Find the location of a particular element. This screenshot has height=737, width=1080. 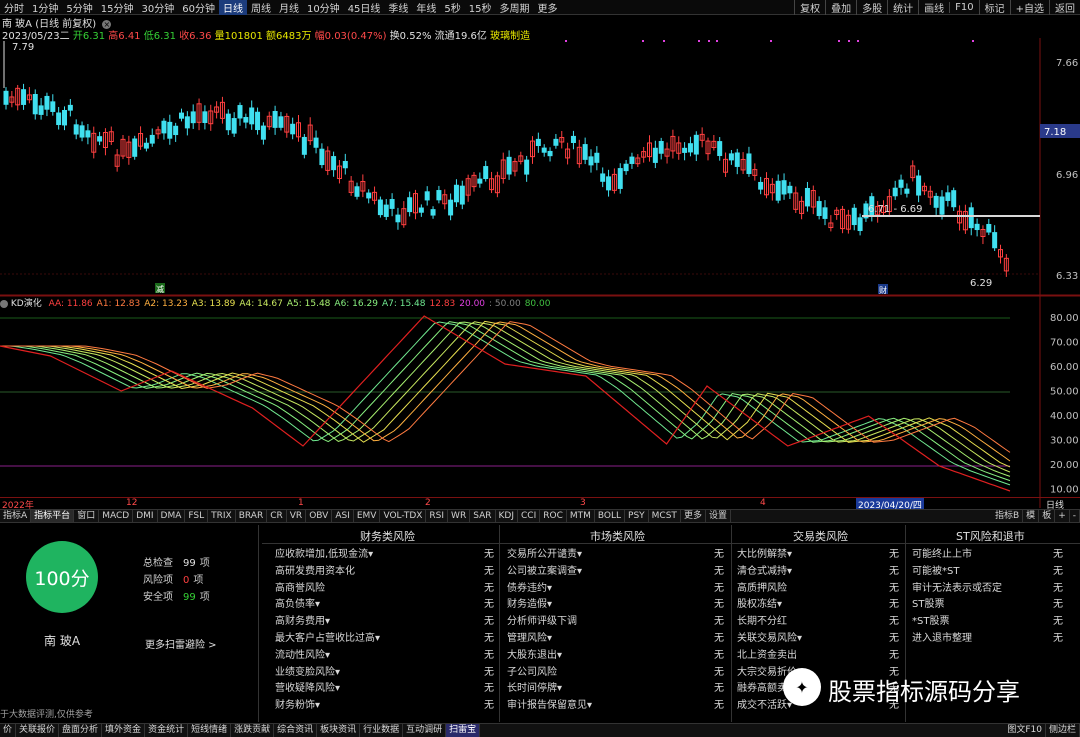

toolbar-button-7: +自选 is located at coordinates (1029, 7).